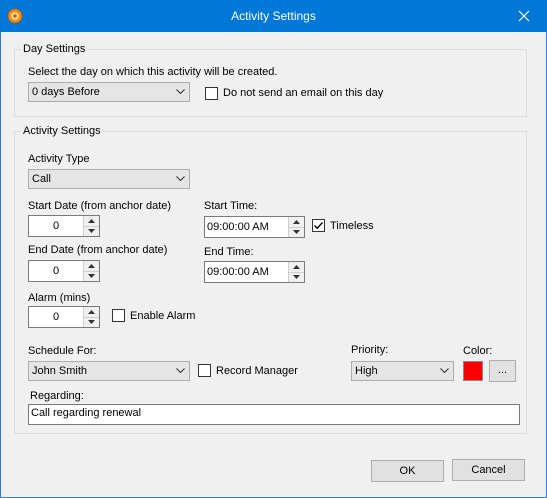 This screenshot has width=547, height=498. Describe the element at coordinates (478, 351) in the screenshot. I see `color-label: Color:` at that location.